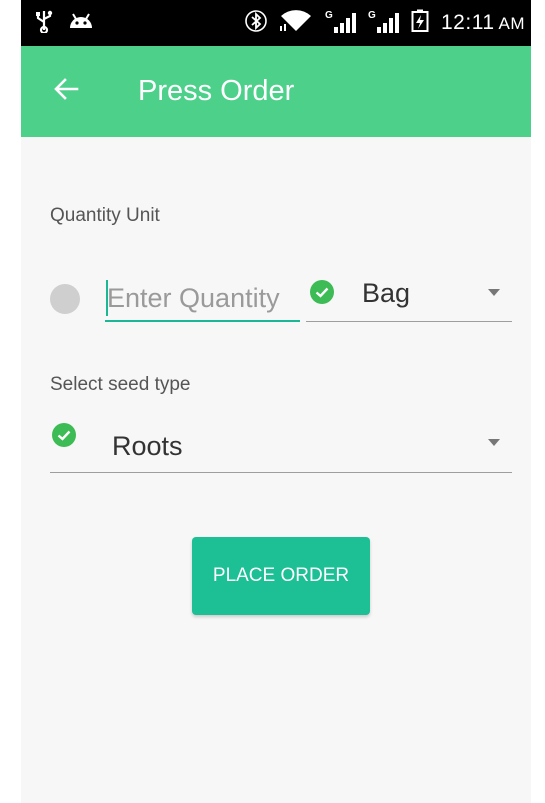  What do you see at coordinates (386, 293) in the screenshot?
I see `unit-selected-value: Bag` at bounding box center [386, 293].